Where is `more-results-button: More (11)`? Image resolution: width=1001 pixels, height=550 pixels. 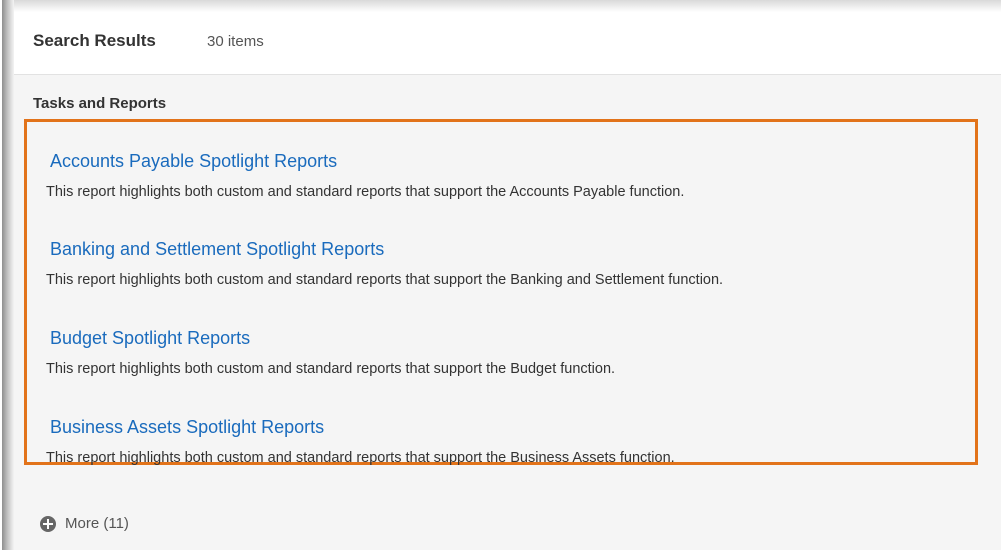 more-results-button: More (11) is located at coordinates (84, 523).